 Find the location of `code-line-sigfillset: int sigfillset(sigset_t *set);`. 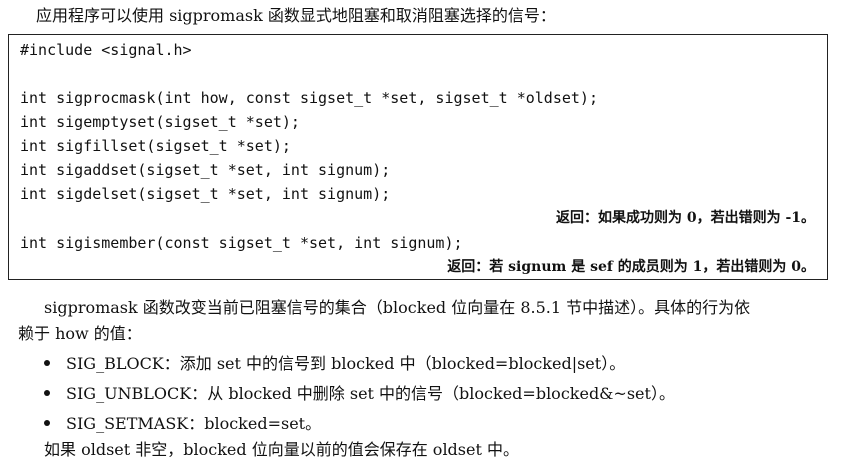

code-line-sigfillset: int sigfillset(sigset_t *set); is located at coordinates (155, 146).